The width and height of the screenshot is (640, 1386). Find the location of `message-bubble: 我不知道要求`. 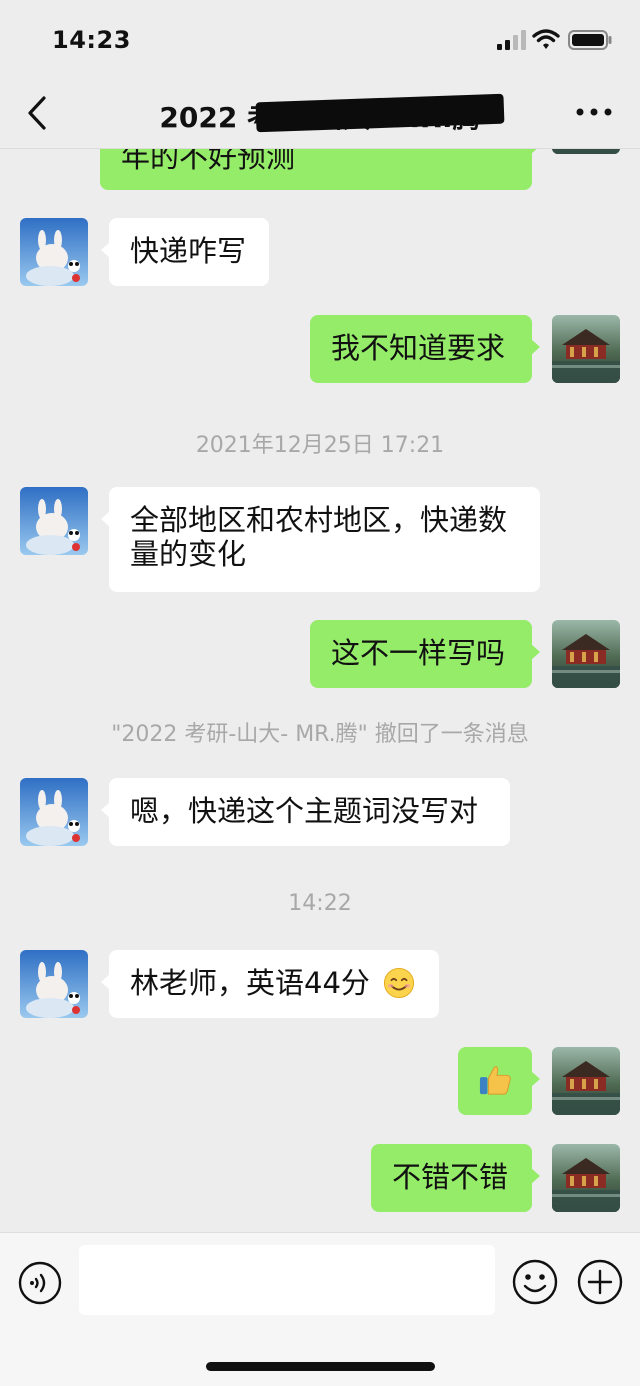

message-bubble: 我不知道要求 is located at coordinates (425, 349).